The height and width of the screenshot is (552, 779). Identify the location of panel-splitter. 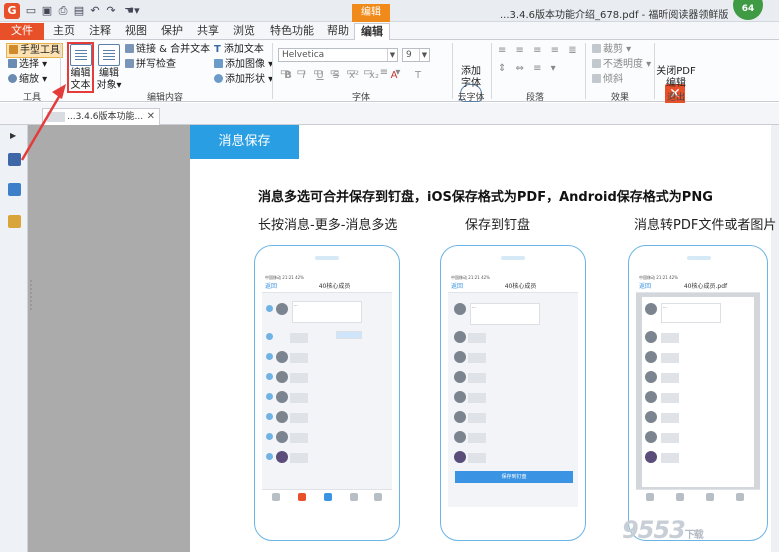
(31, 295).